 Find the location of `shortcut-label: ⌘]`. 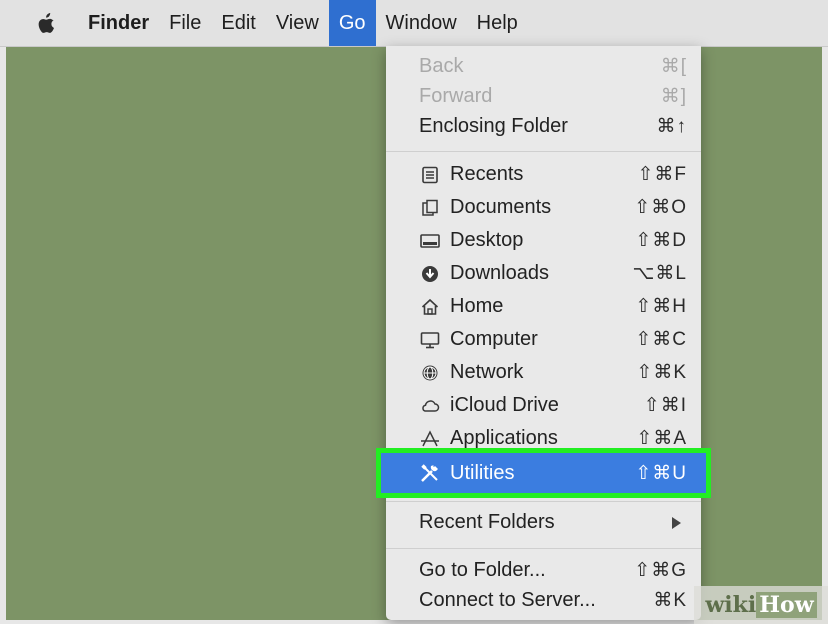

shortcut-label: ⌘] is located at coordinates (673, 96).